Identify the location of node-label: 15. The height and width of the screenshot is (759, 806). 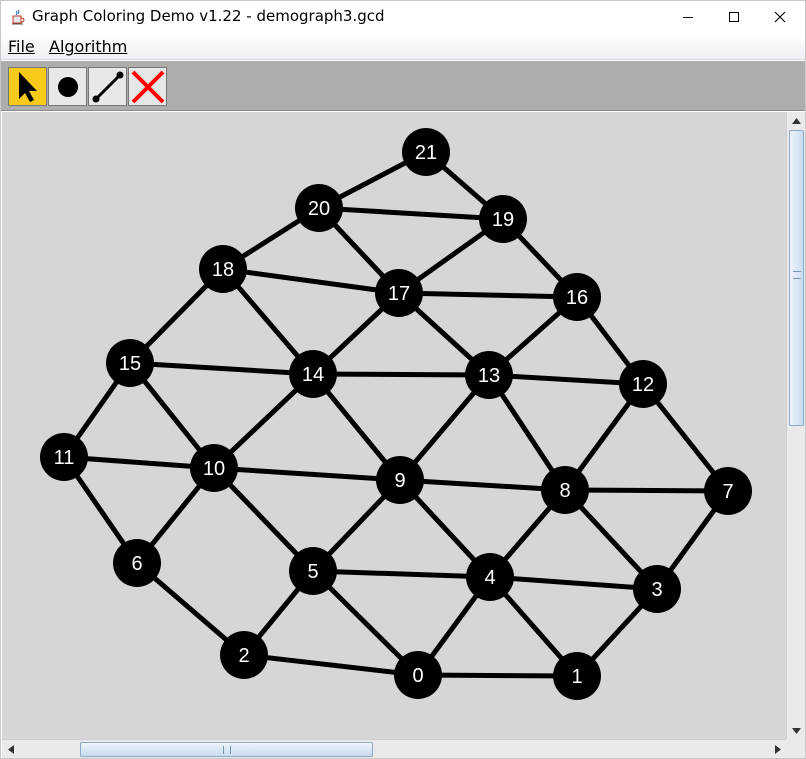
(130, 364).